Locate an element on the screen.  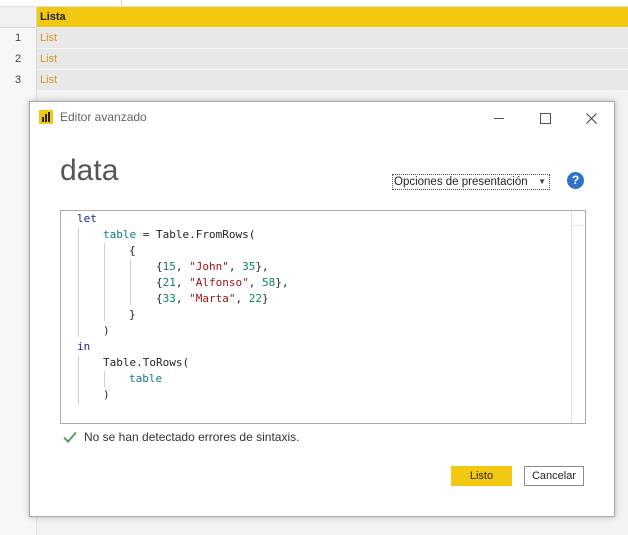
code-line: table is located at coordinates (146, 378).